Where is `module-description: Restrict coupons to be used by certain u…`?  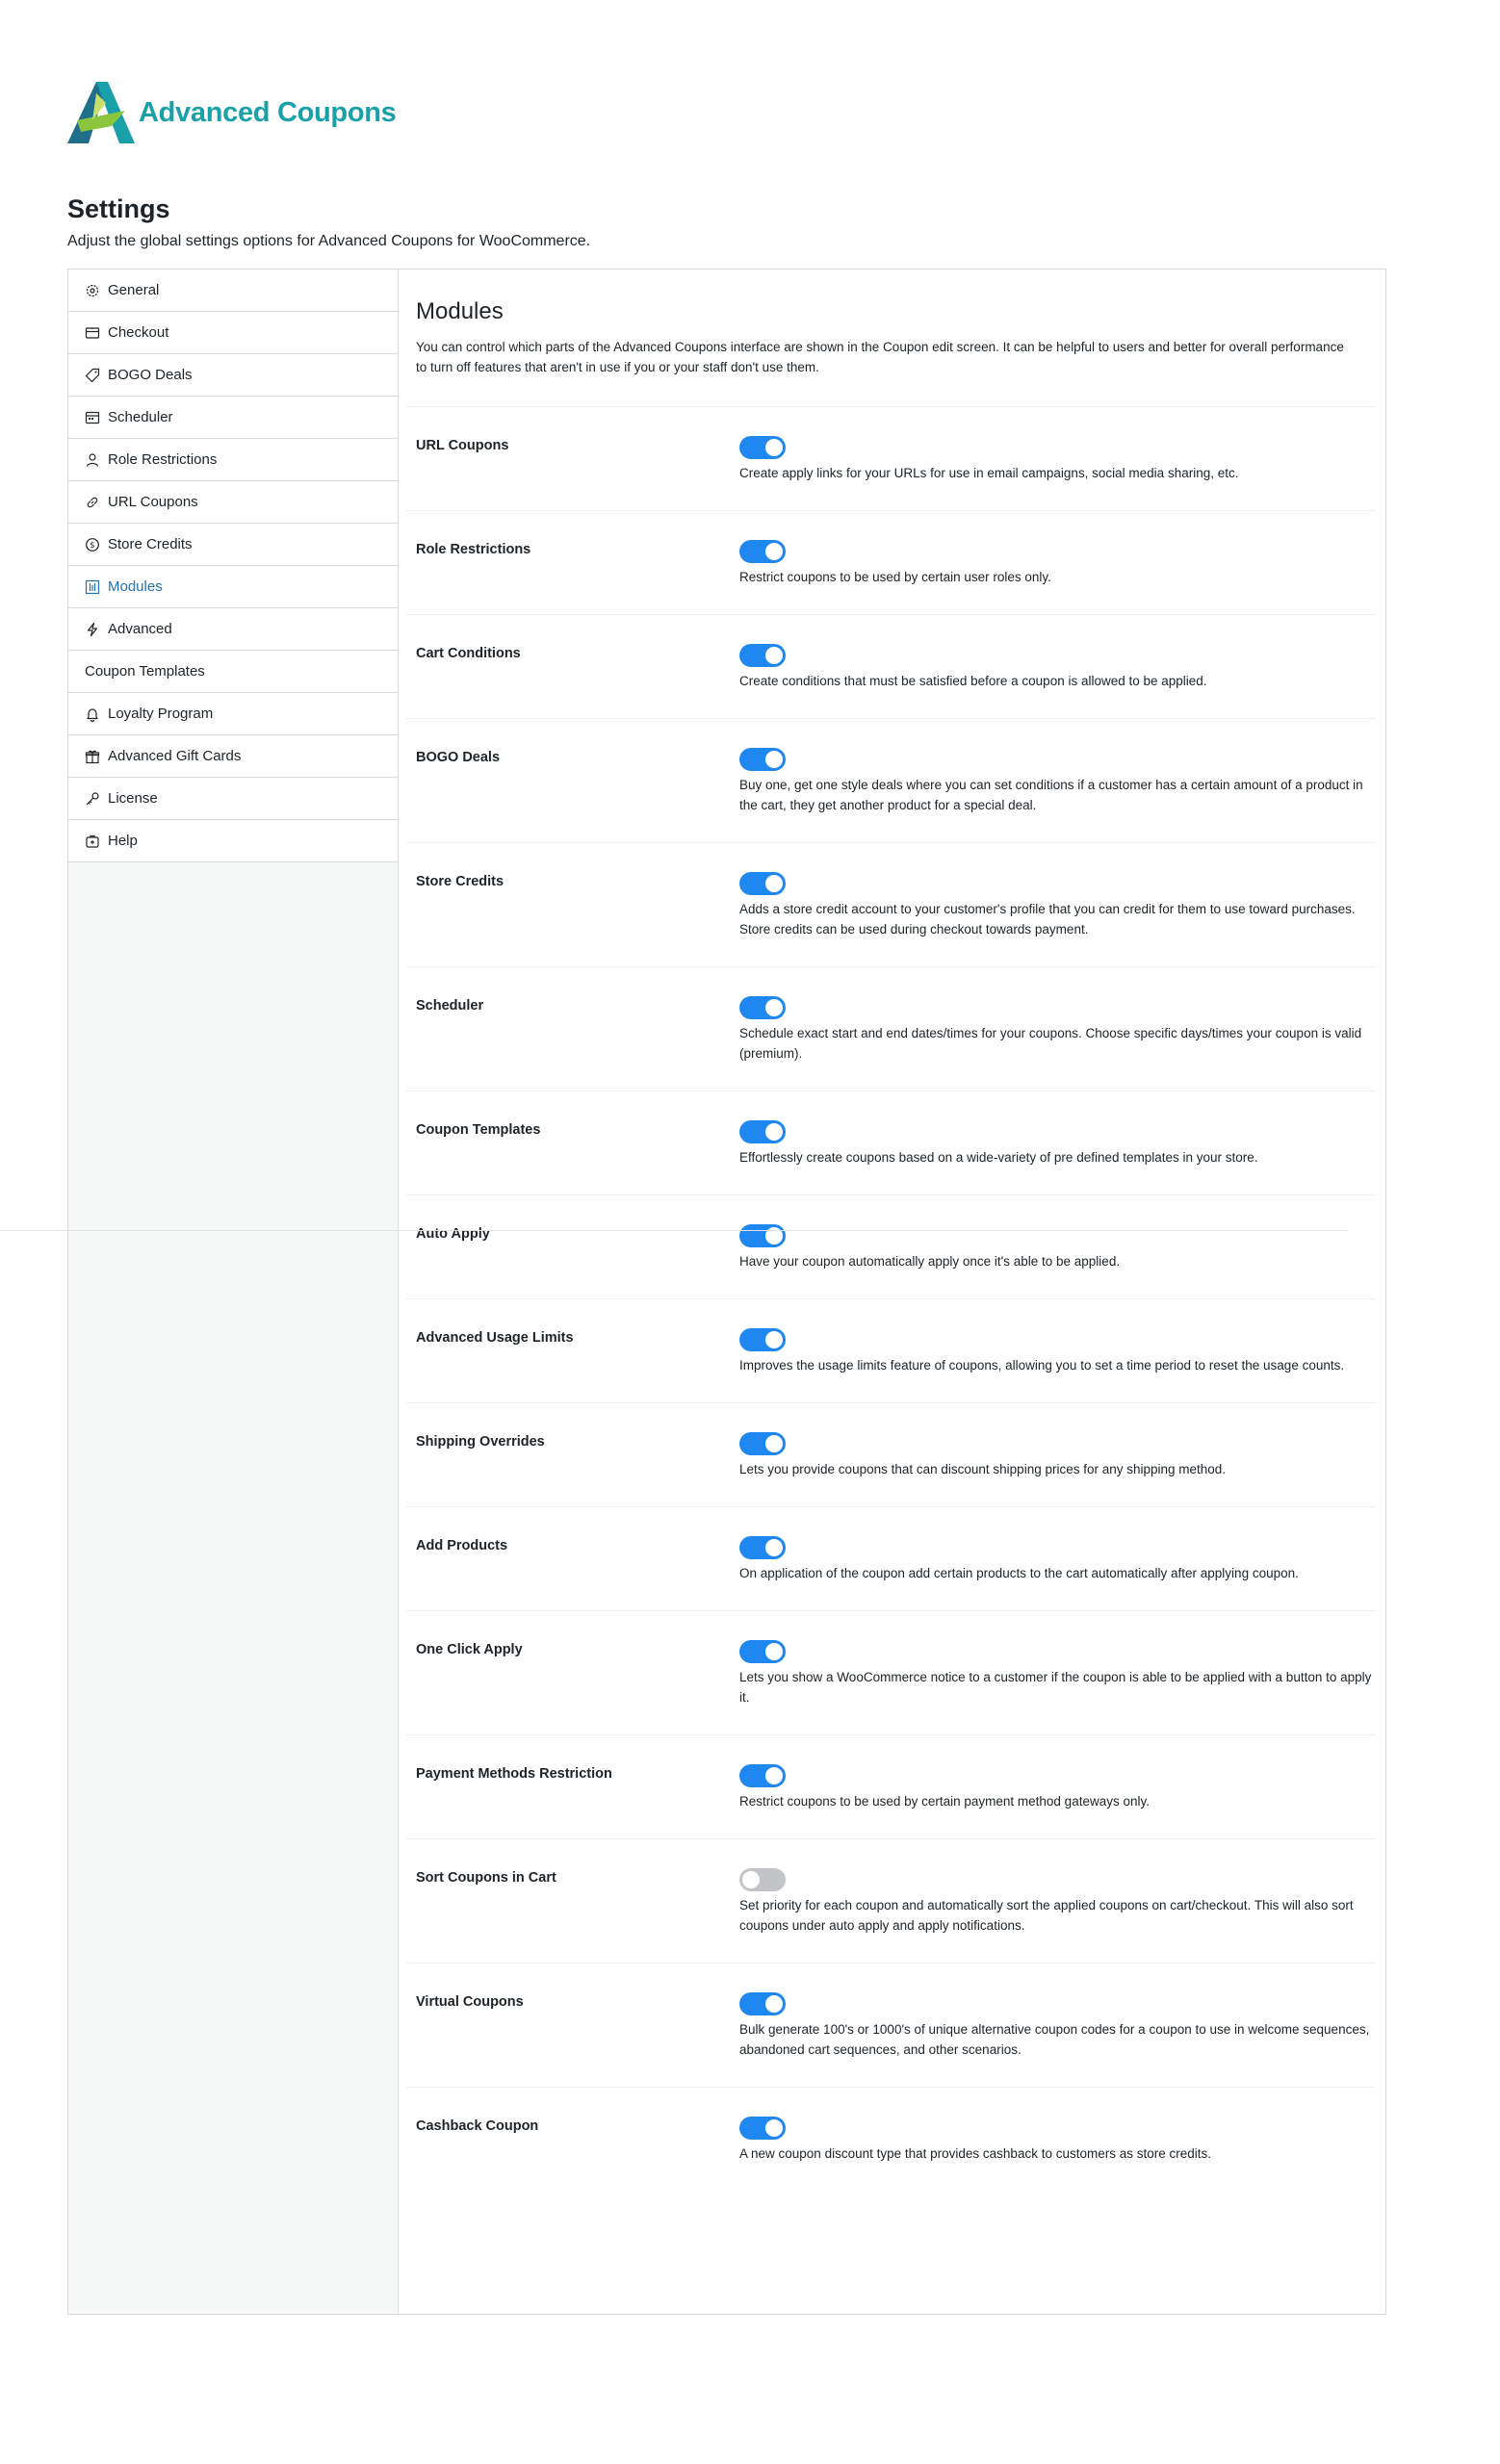
module-description: Restrict coupons to be used by certain u… is located at coordinates (895, 577).